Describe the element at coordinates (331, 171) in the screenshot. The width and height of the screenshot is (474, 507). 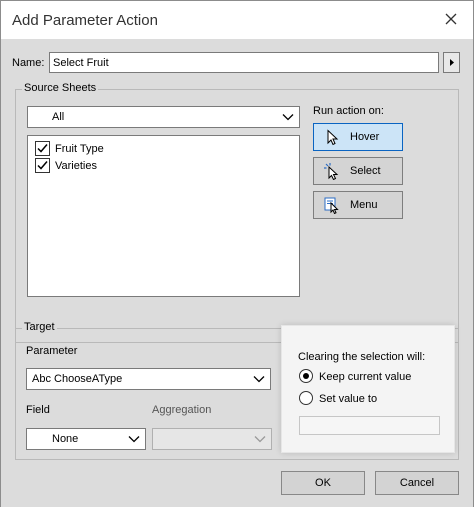
I see `cursor-click-icon` at that location.